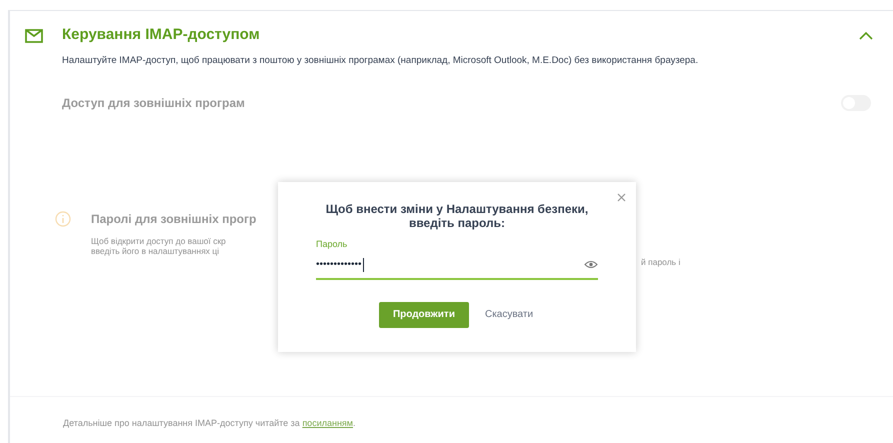 This screenshot has height=443, width=893. Describe the element at coordinates (339, 265) in the screenshot. I see `password-value: •••••••••••••` at that location.